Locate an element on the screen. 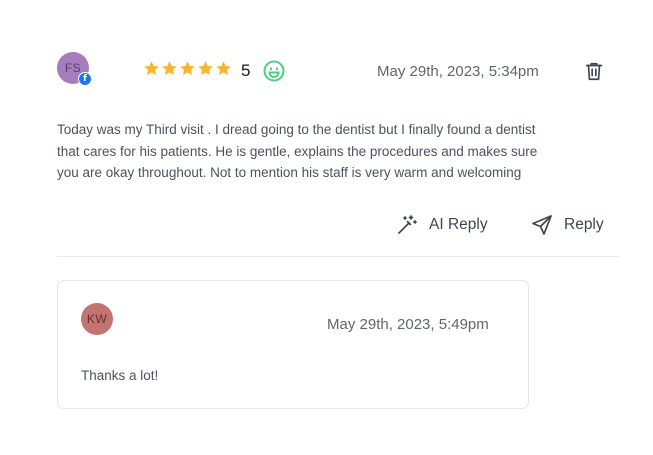  rating-value: 5 is located at coordinates (246, 70).